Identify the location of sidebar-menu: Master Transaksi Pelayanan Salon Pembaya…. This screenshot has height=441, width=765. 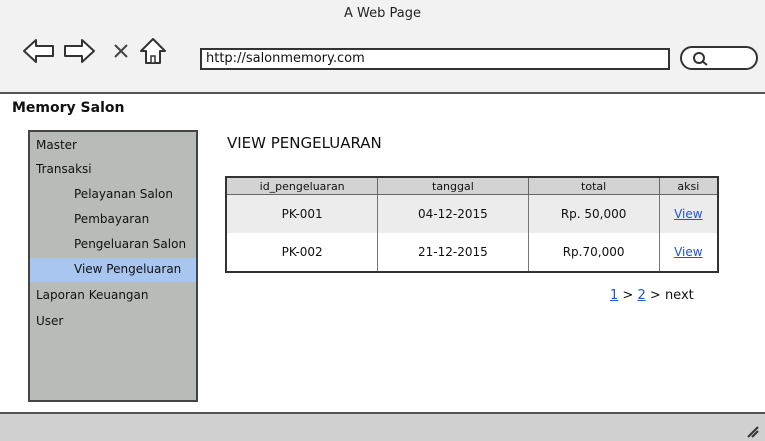
(113, 266).